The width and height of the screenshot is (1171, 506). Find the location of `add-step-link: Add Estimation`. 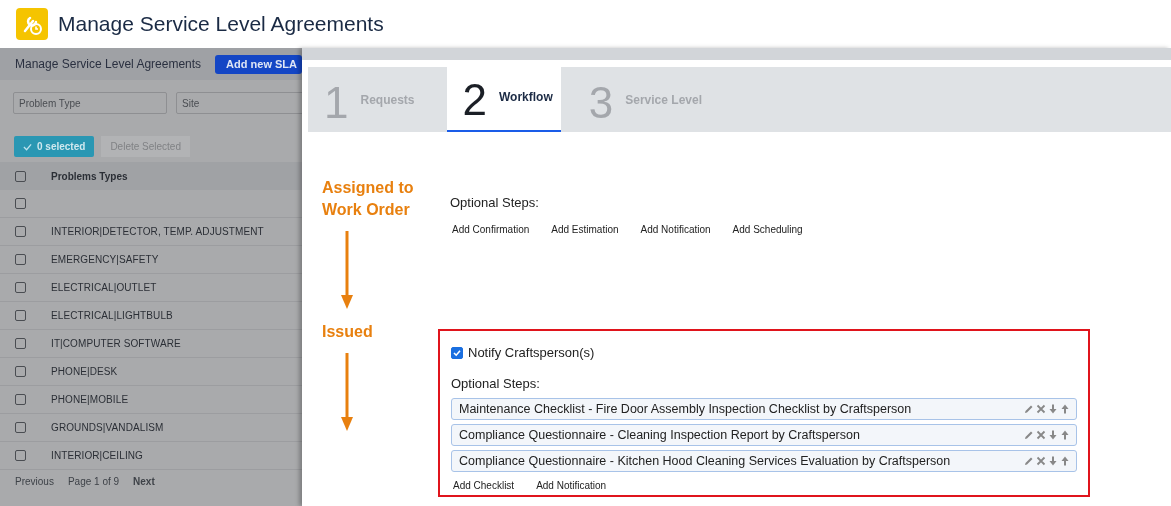

add-step-link: Add Estimation is located at coordinates (585, 229).